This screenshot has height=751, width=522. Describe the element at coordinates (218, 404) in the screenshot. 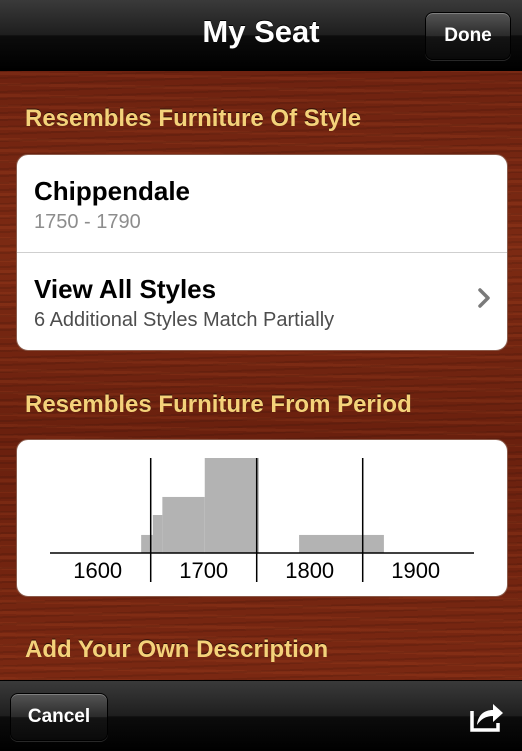

I see `period-section-header: Resembles Furniture From Period` at that location.